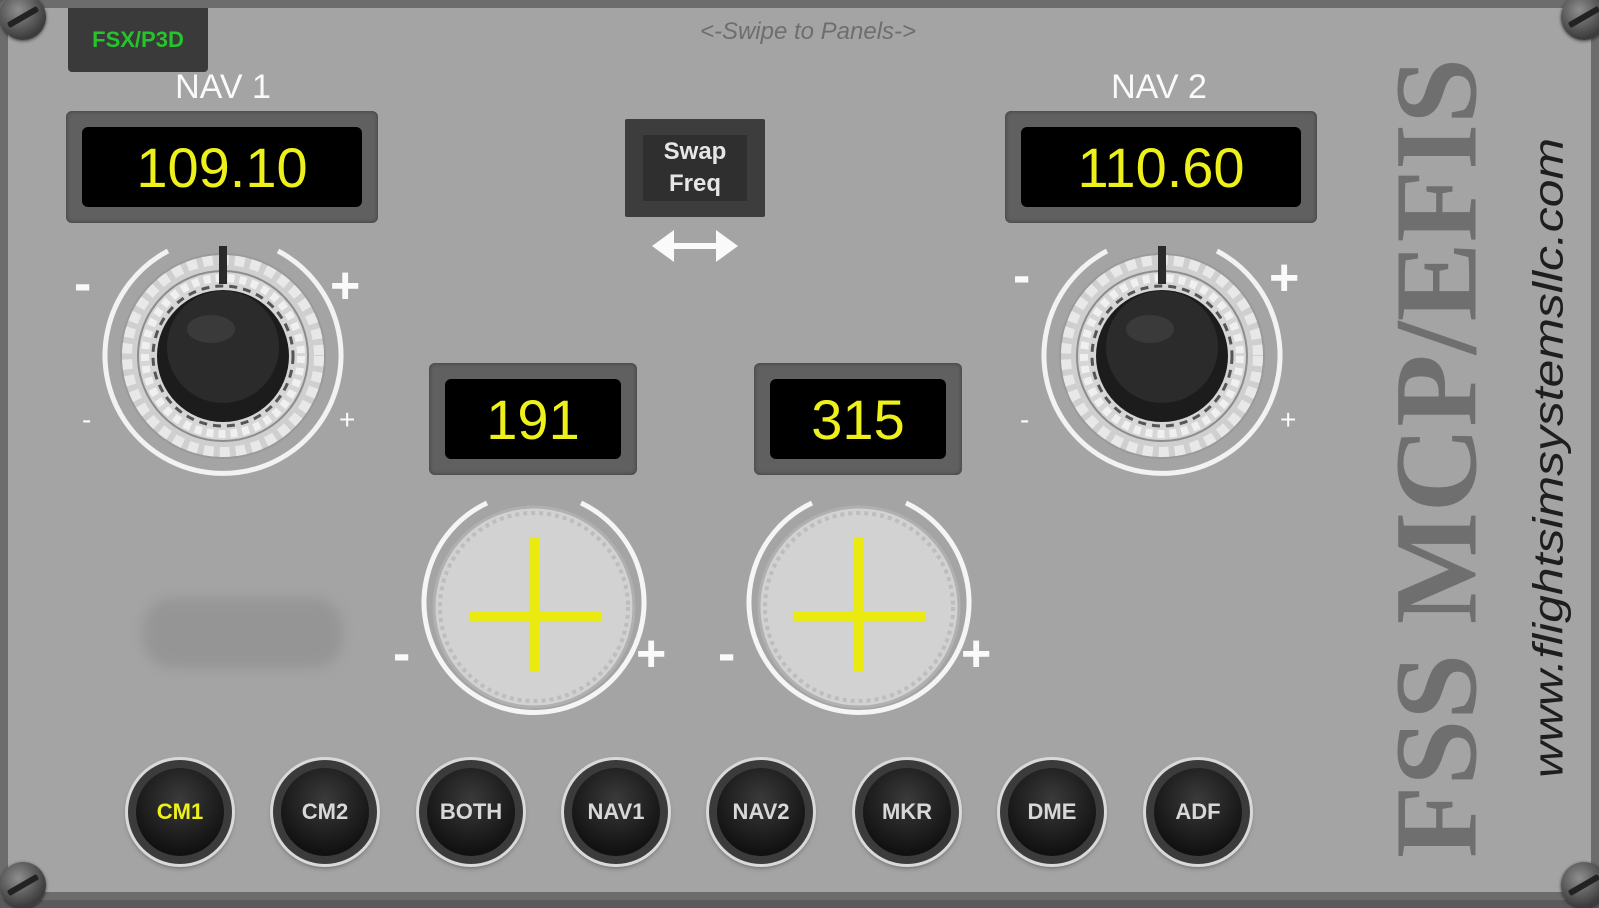 This screenshot has height=908, width=1599. What do you see at coordinates (808, 32) in the screenshot?
I see `swipe-hint: <-Swipe to Panels->` at bounding box center [808, 32].